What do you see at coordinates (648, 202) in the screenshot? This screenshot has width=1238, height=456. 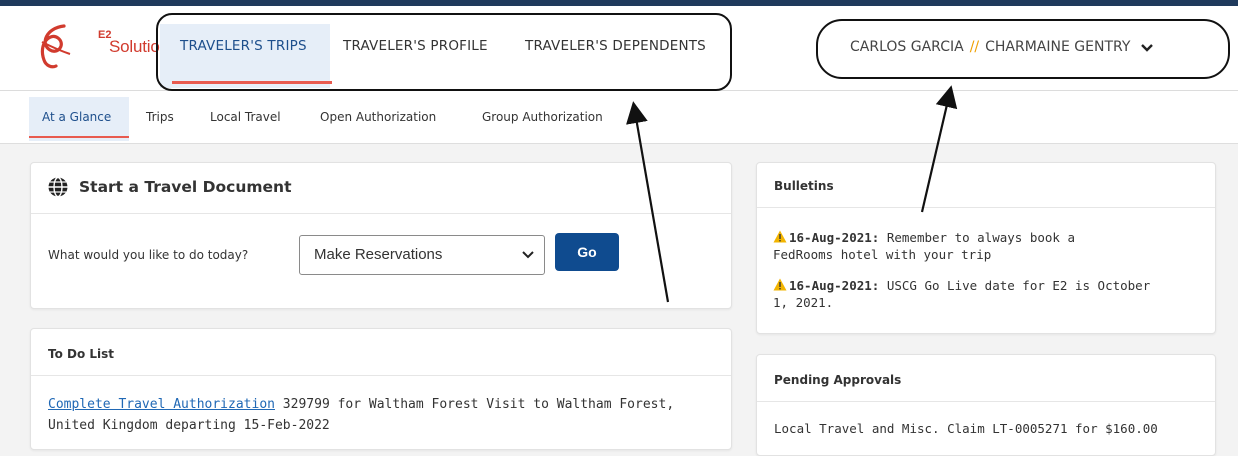 I see `arrow-to-tabs` at bounding box center [648, 202].